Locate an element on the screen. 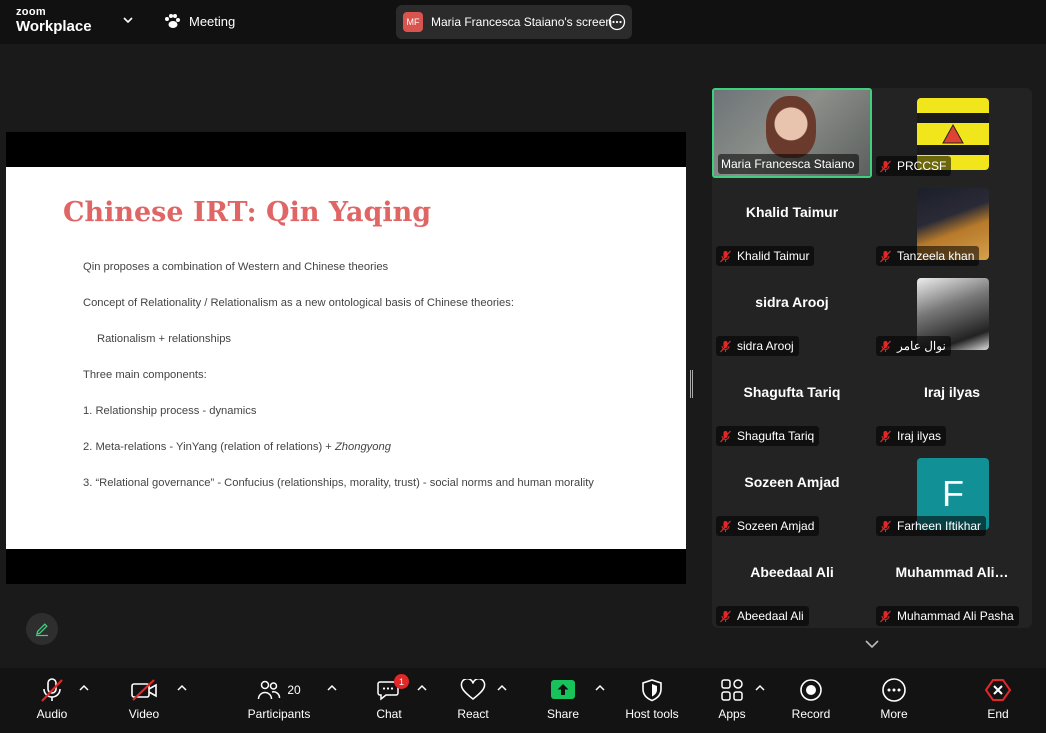 The width and height of the screenshot is (1046, 733). annotate-button is located at coordinates (42, 629).